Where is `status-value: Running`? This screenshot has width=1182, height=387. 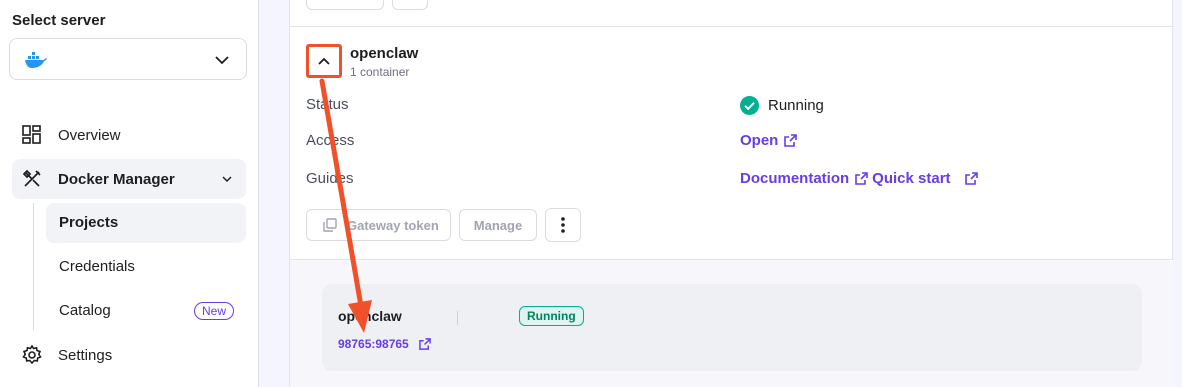
status-value: Running is located at coordinates (782, 105).